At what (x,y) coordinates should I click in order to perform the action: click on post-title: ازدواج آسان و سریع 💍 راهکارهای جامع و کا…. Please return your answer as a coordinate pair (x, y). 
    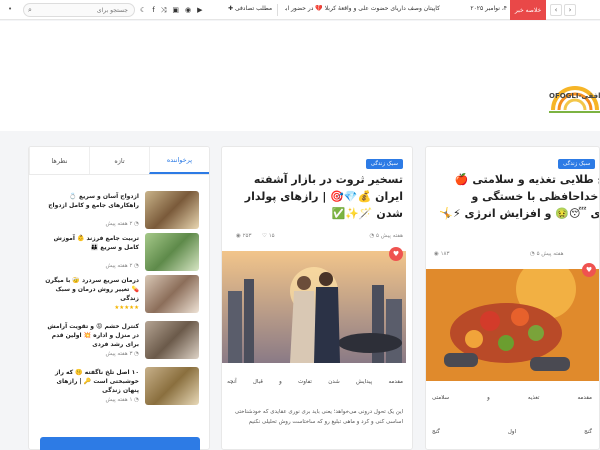
    Looking at the image, I should click on (89, 201).